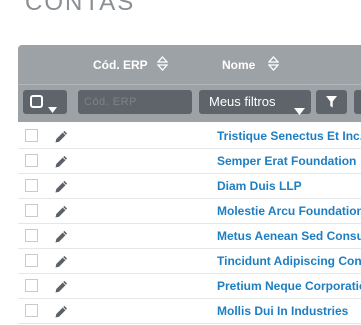 The height and width of the screenshot is (325, 361). I want to click on table-row: Diam Duis LLP, so click(189, 186).